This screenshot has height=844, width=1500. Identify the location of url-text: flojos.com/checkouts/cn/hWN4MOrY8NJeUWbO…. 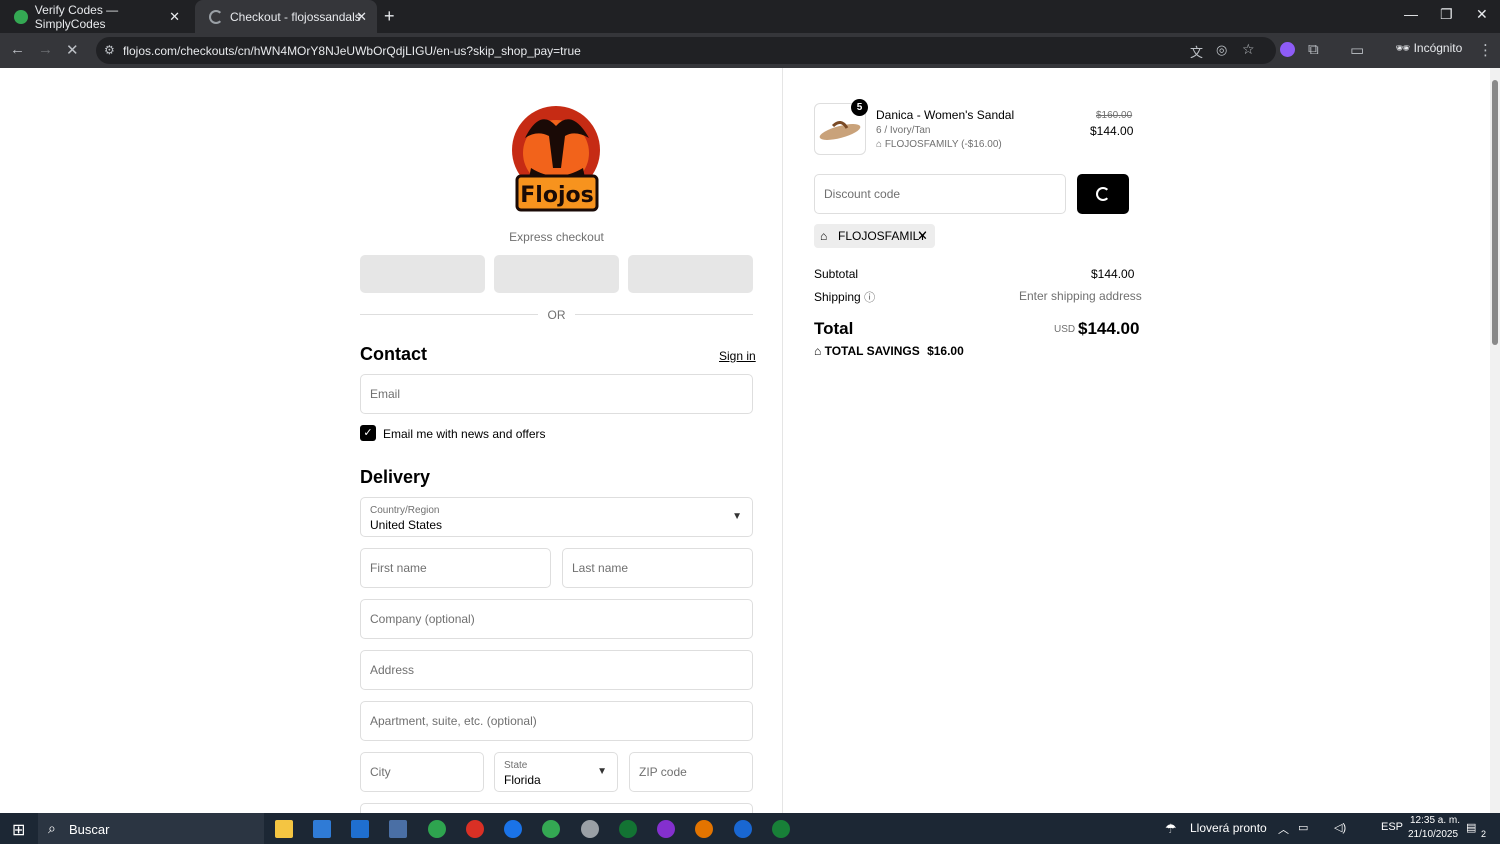
(352, 51).